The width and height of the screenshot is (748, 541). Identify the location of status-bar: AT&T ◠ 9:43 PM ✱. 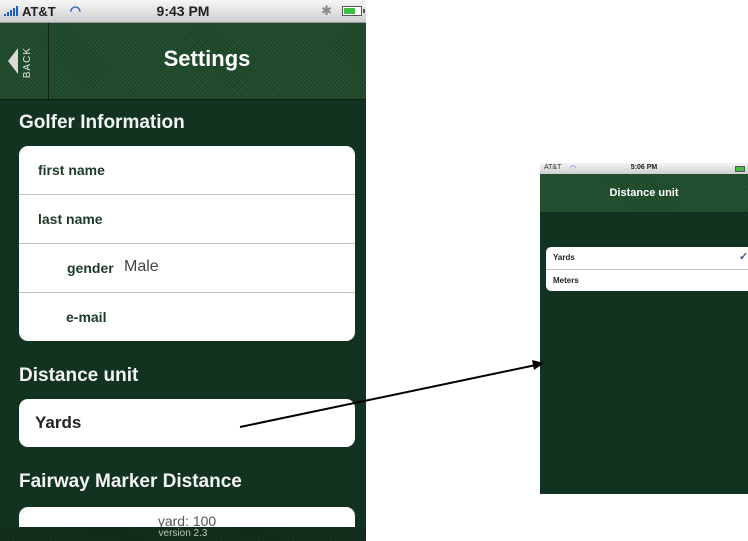
(183, 11).